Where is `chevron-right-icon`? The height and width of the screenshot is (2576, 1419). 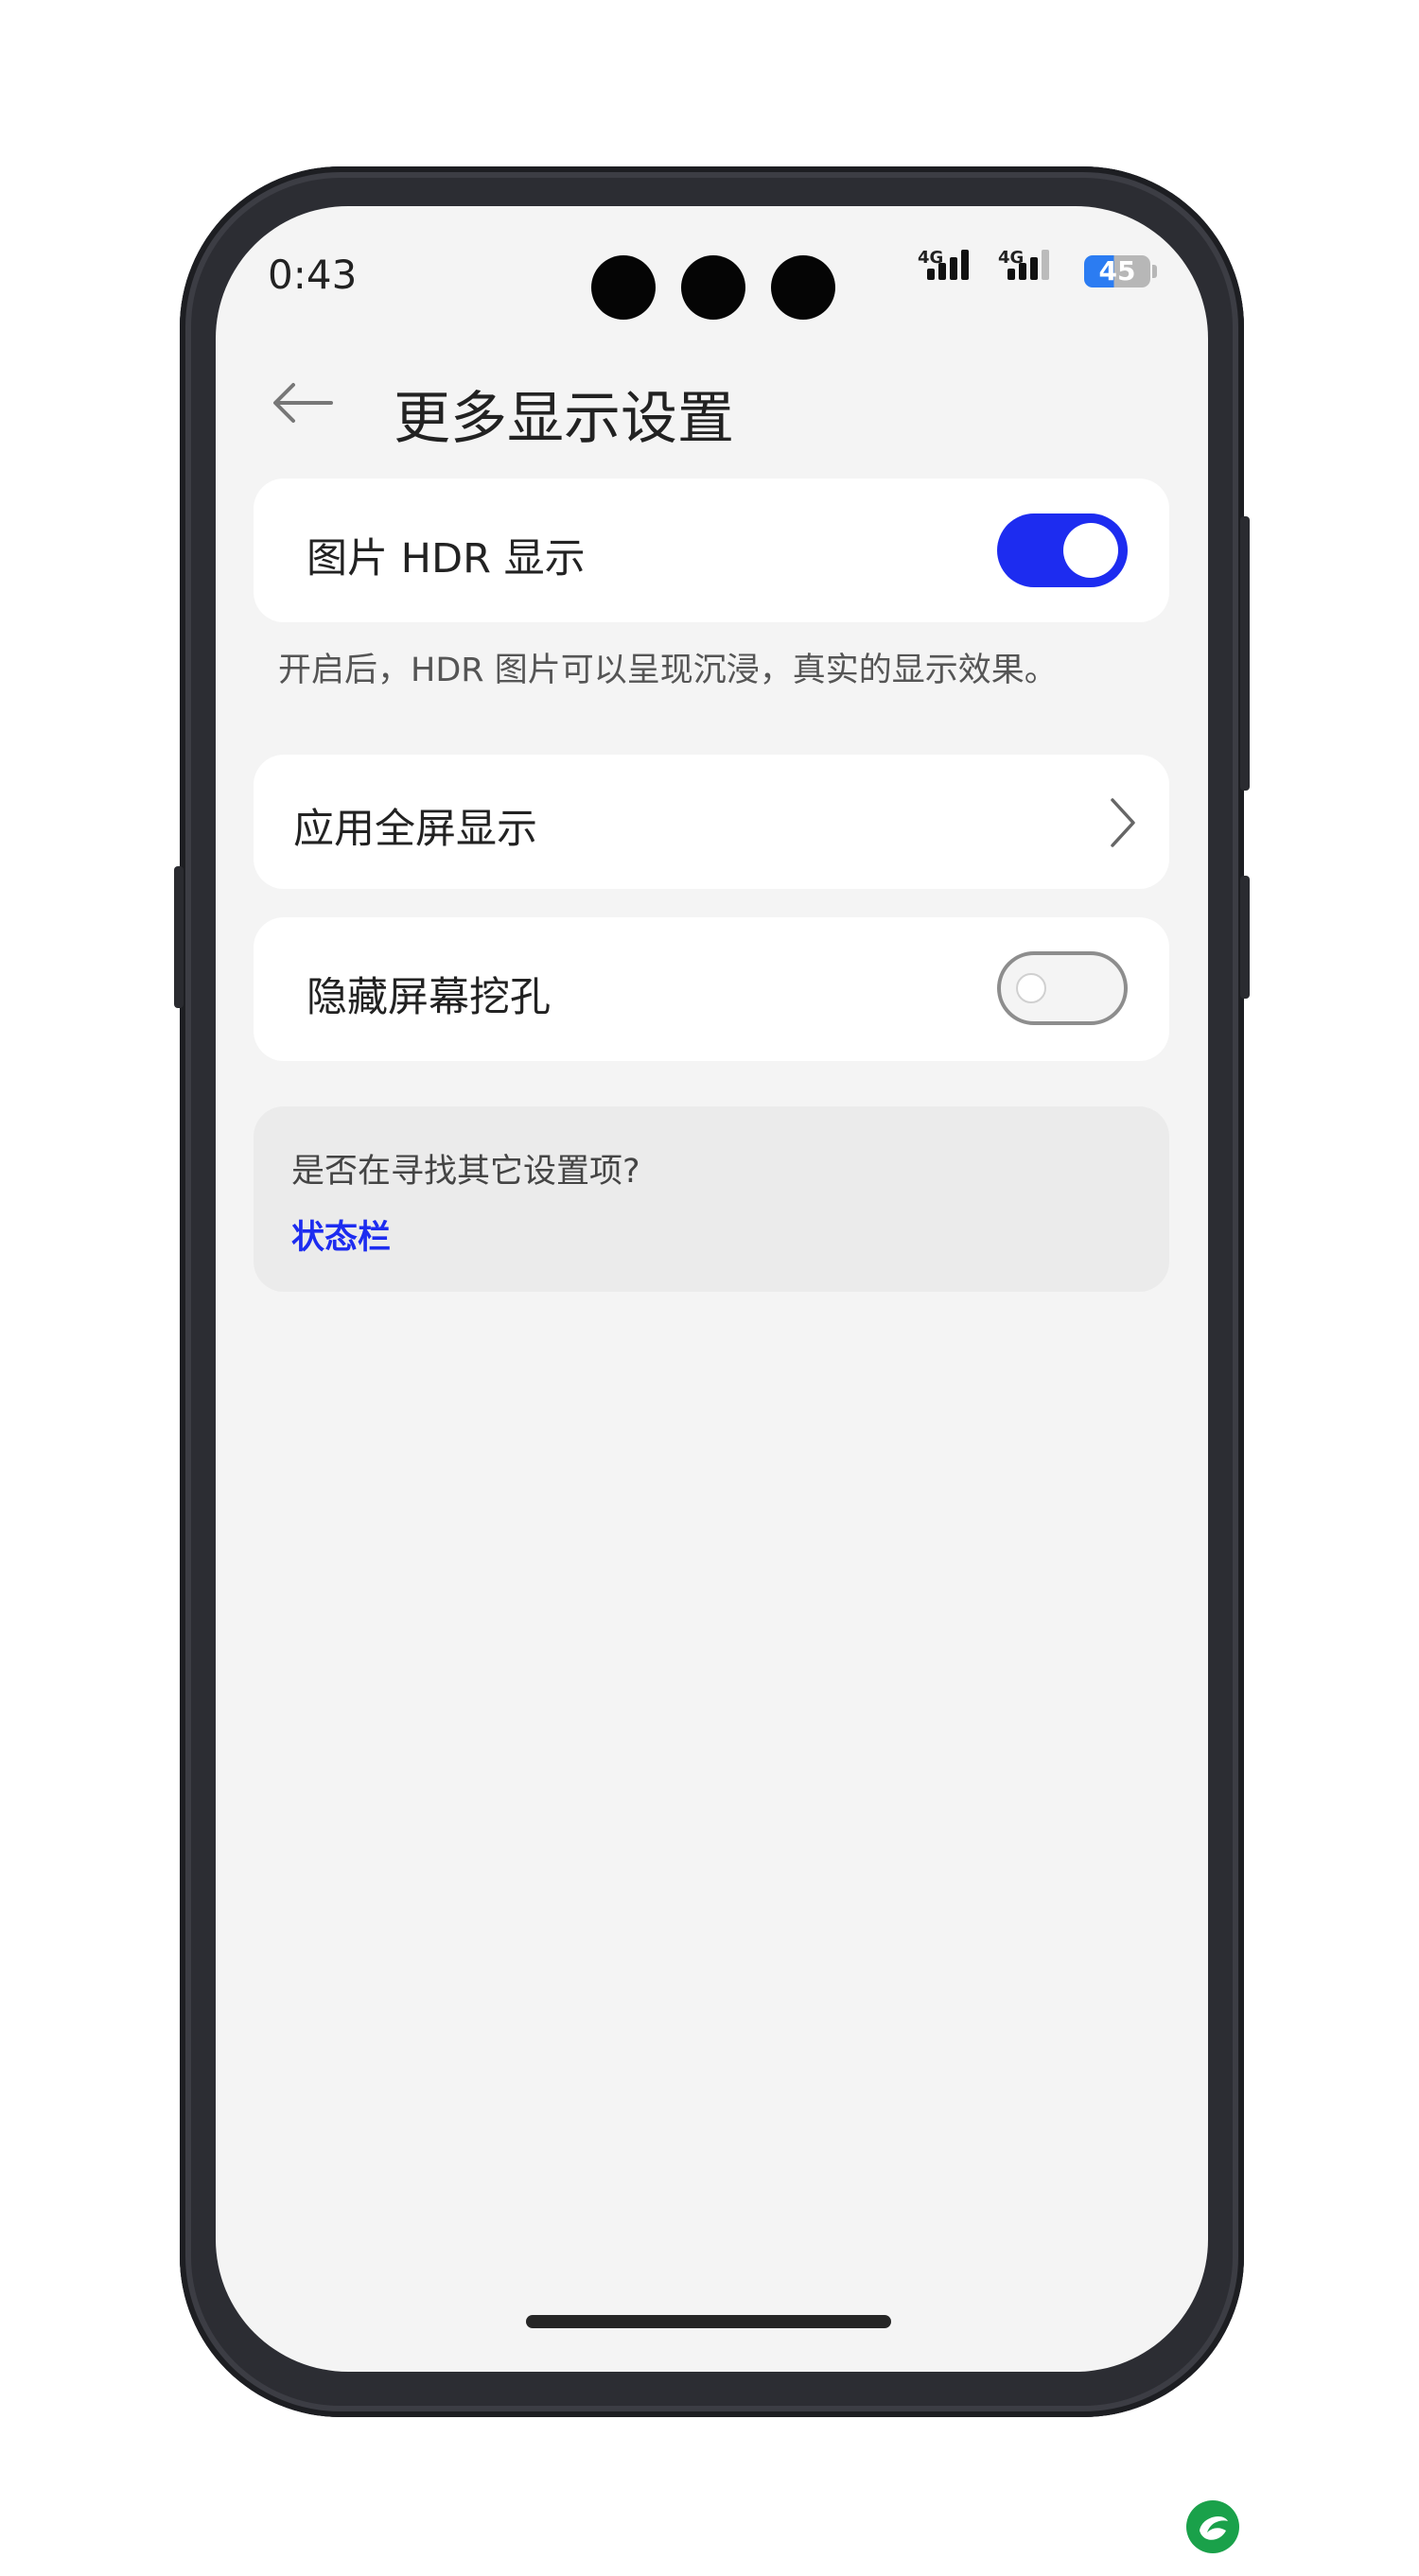 chevron-right-icon is located at coordinates (1123, 822).